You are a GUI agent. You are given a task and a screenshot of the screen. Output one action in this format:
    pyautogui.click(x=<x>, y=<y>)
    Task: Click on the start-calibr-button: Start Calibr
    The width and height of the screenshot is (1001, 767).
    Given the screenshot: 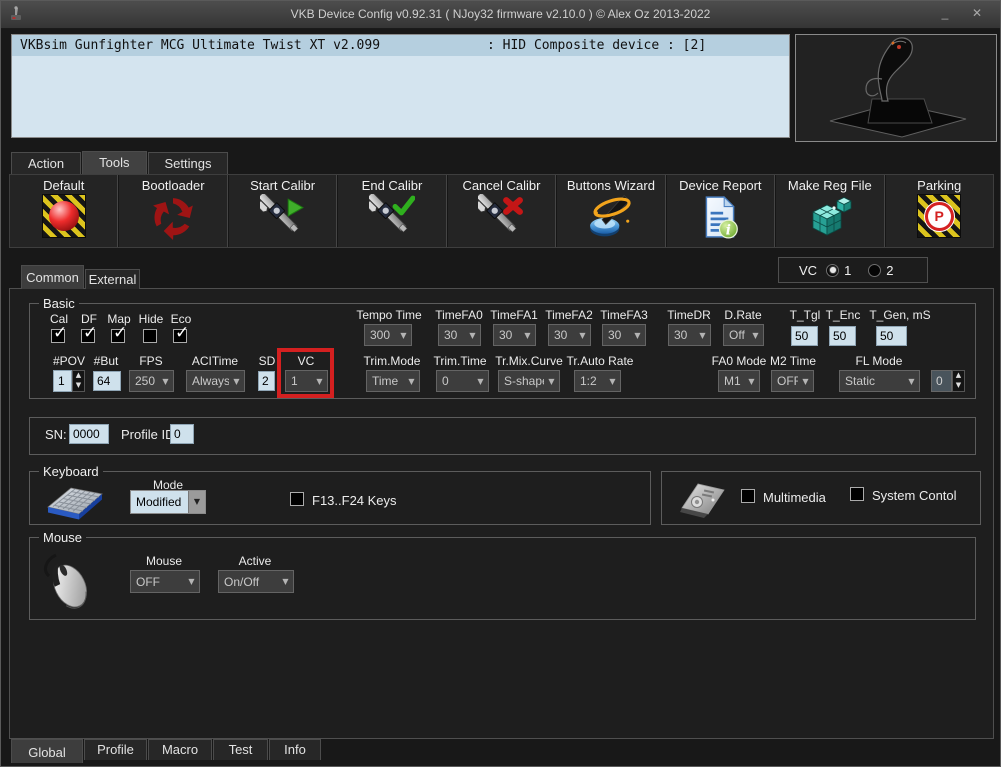 What is the action you would take?
    pyautogui.click(x=282, y=211)
    